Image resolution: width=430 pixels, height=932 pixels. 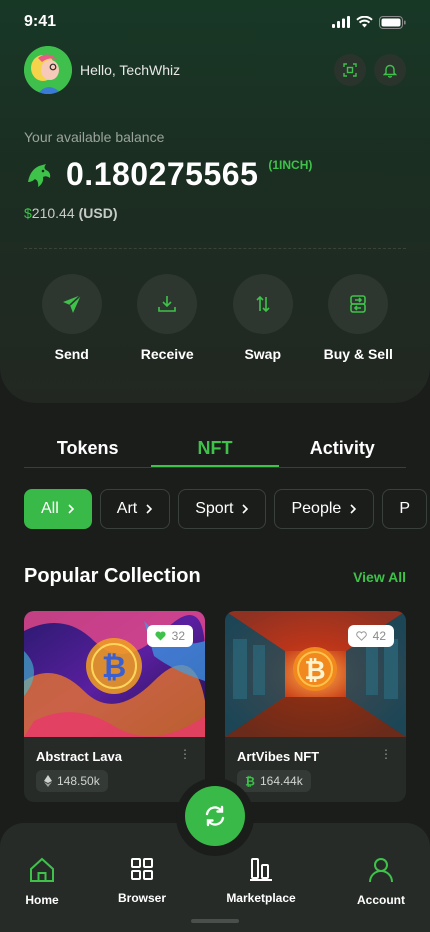 I want to click on scan-icon, so click(x=350, y=70).